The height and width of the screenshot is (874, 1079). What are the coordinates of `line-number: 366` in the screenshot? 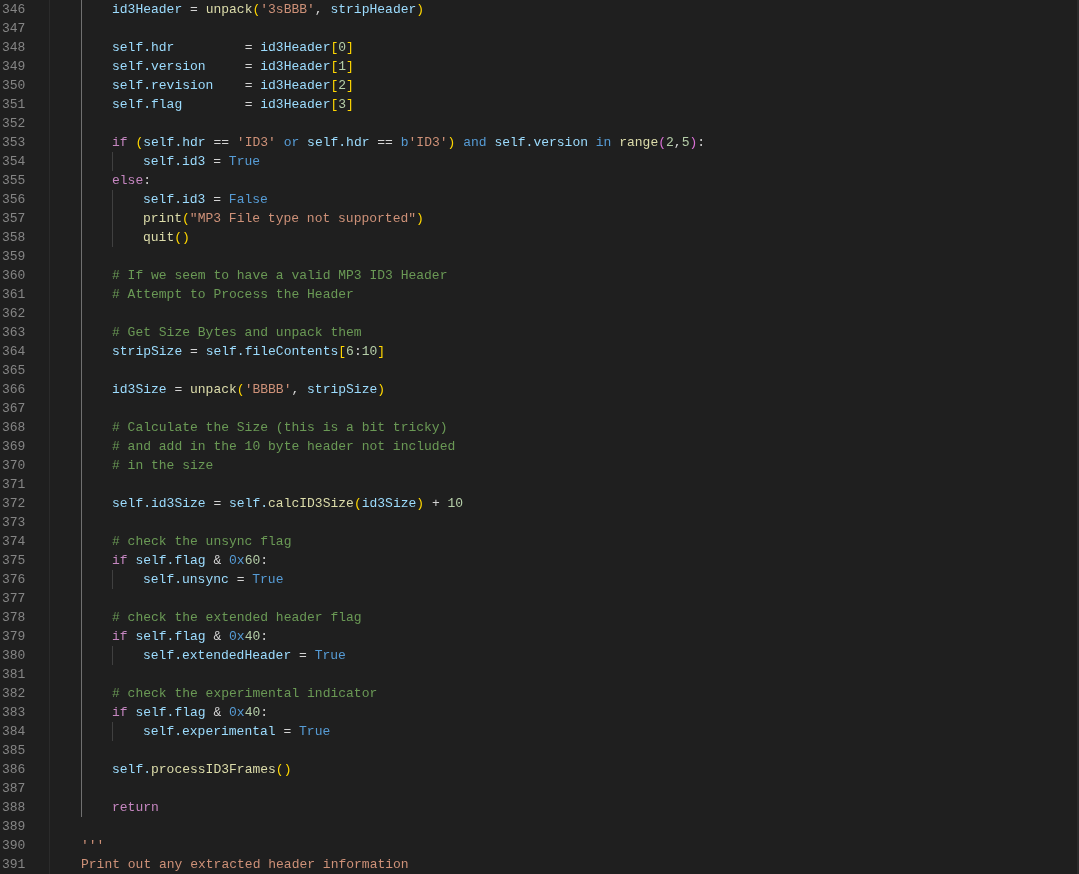 It's located at (14, 390).